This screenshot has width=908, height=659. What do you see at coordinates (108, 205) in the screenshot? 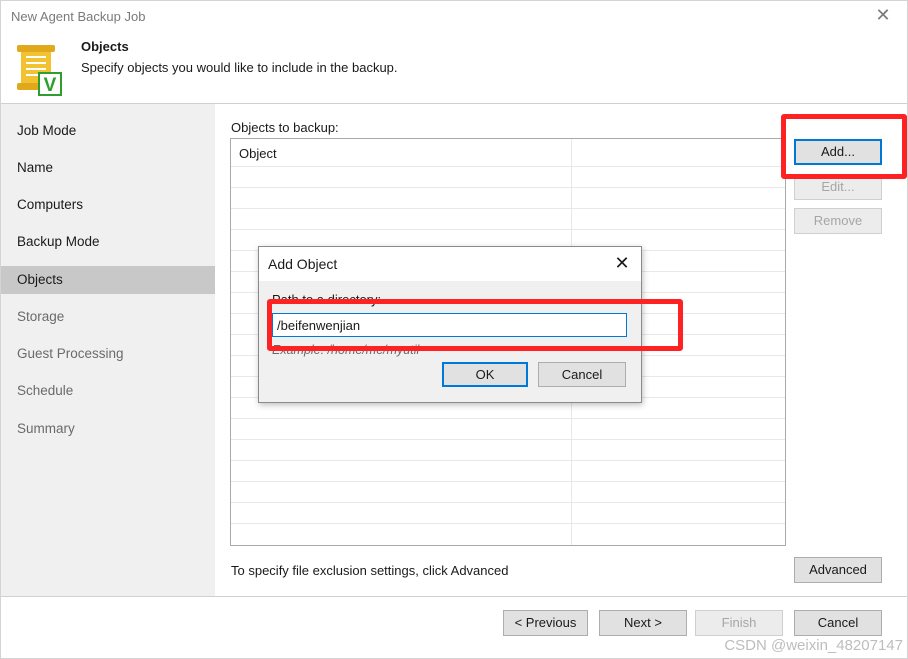
I see `sidebar-item-computers: Computers` at bounding box center [108, 205].